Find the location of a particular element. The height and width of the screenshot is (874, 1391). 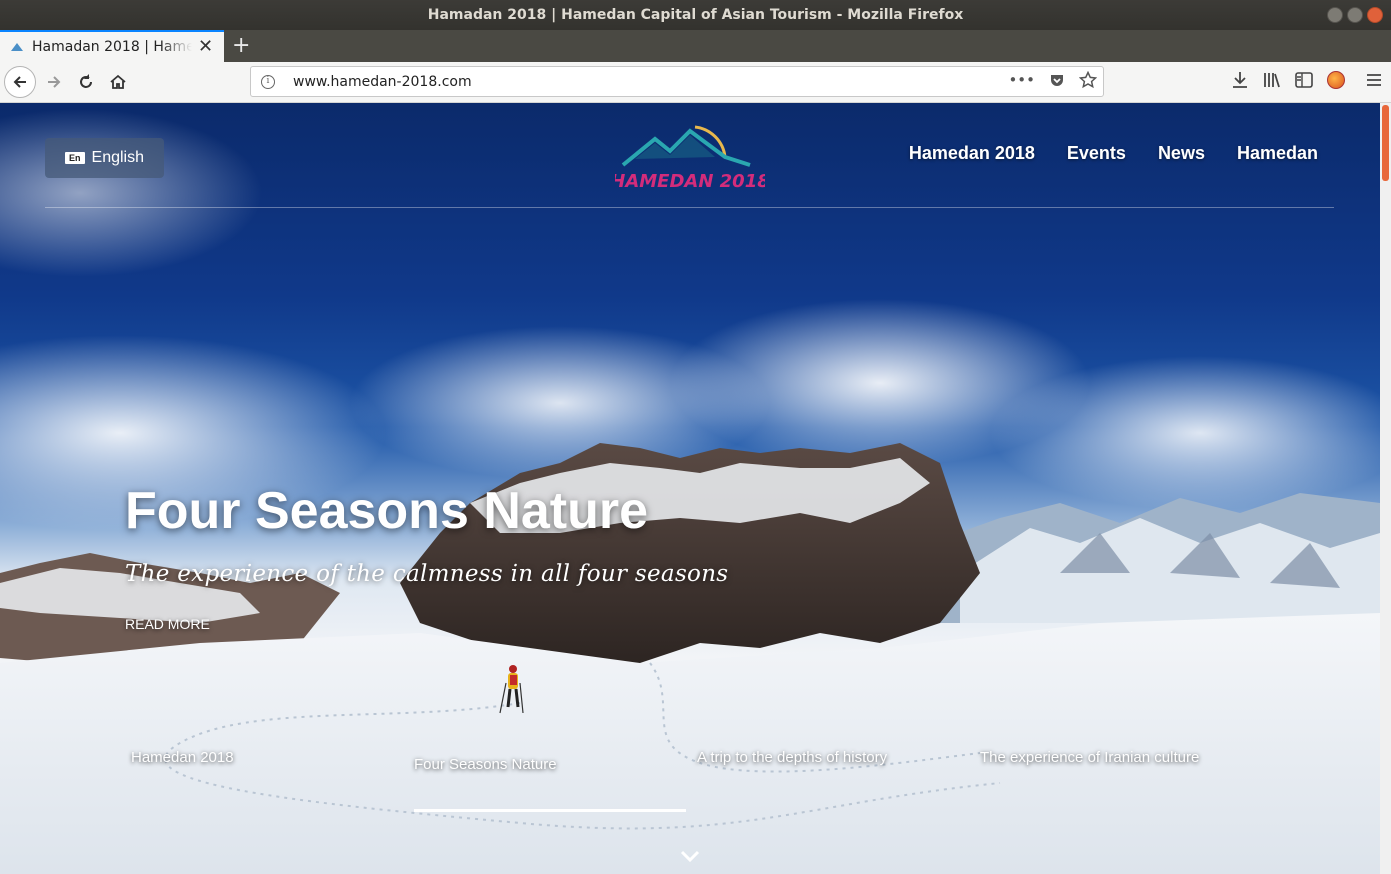

window-controls is located at coordinates (1355, 15).